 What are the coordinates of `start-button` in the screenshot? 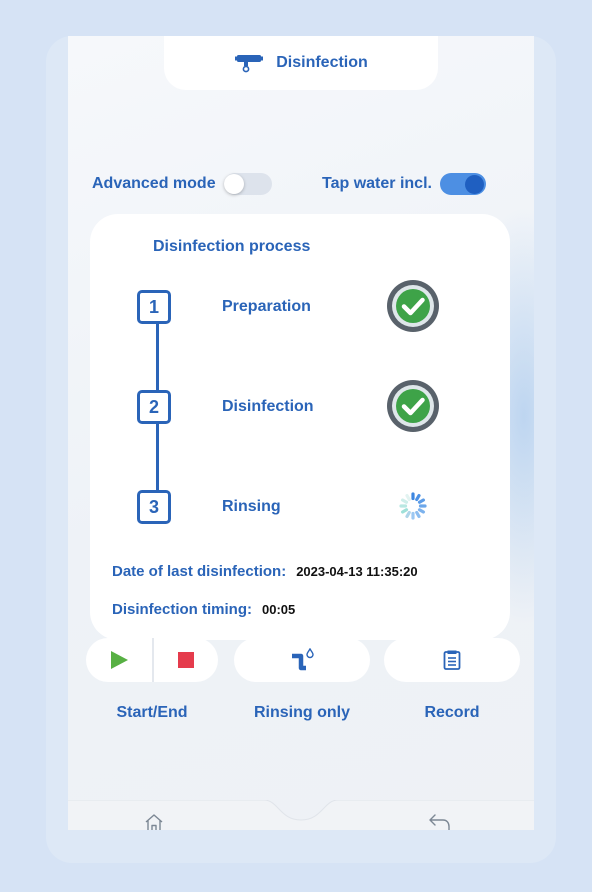 It's located at (119, 660).